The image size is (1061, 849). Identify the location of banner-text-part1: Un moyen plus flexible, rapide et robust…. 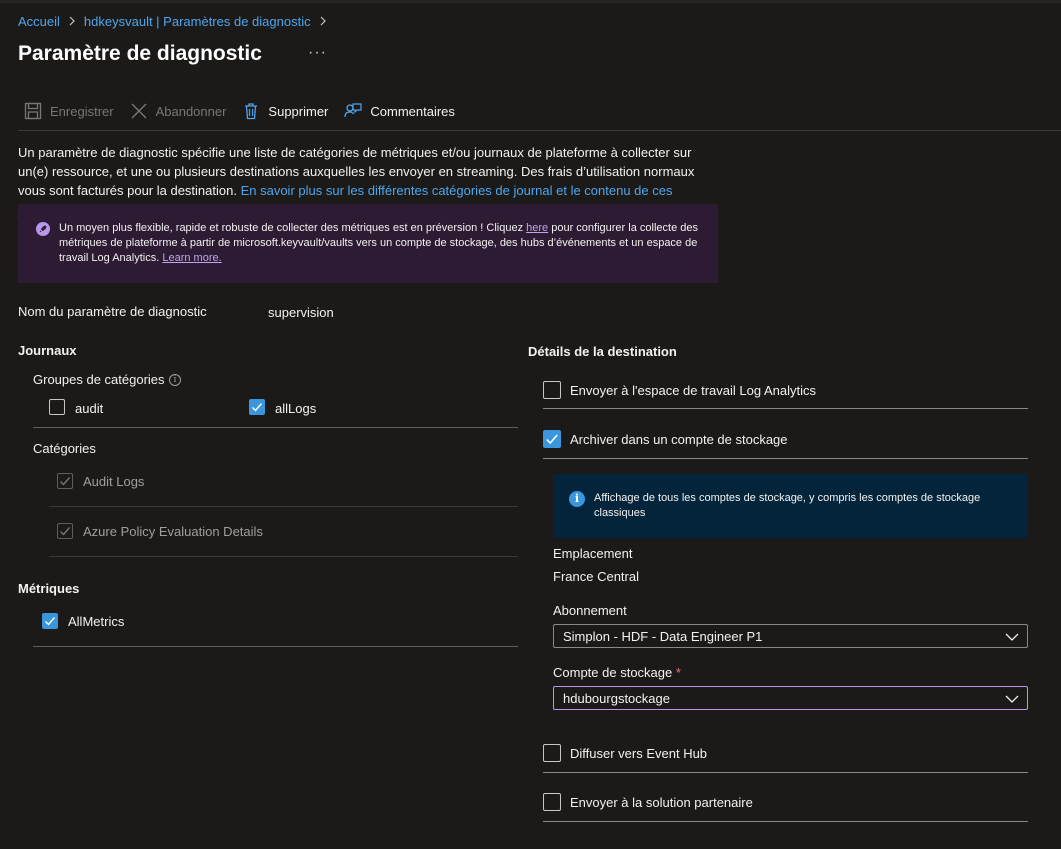
(293, 228).